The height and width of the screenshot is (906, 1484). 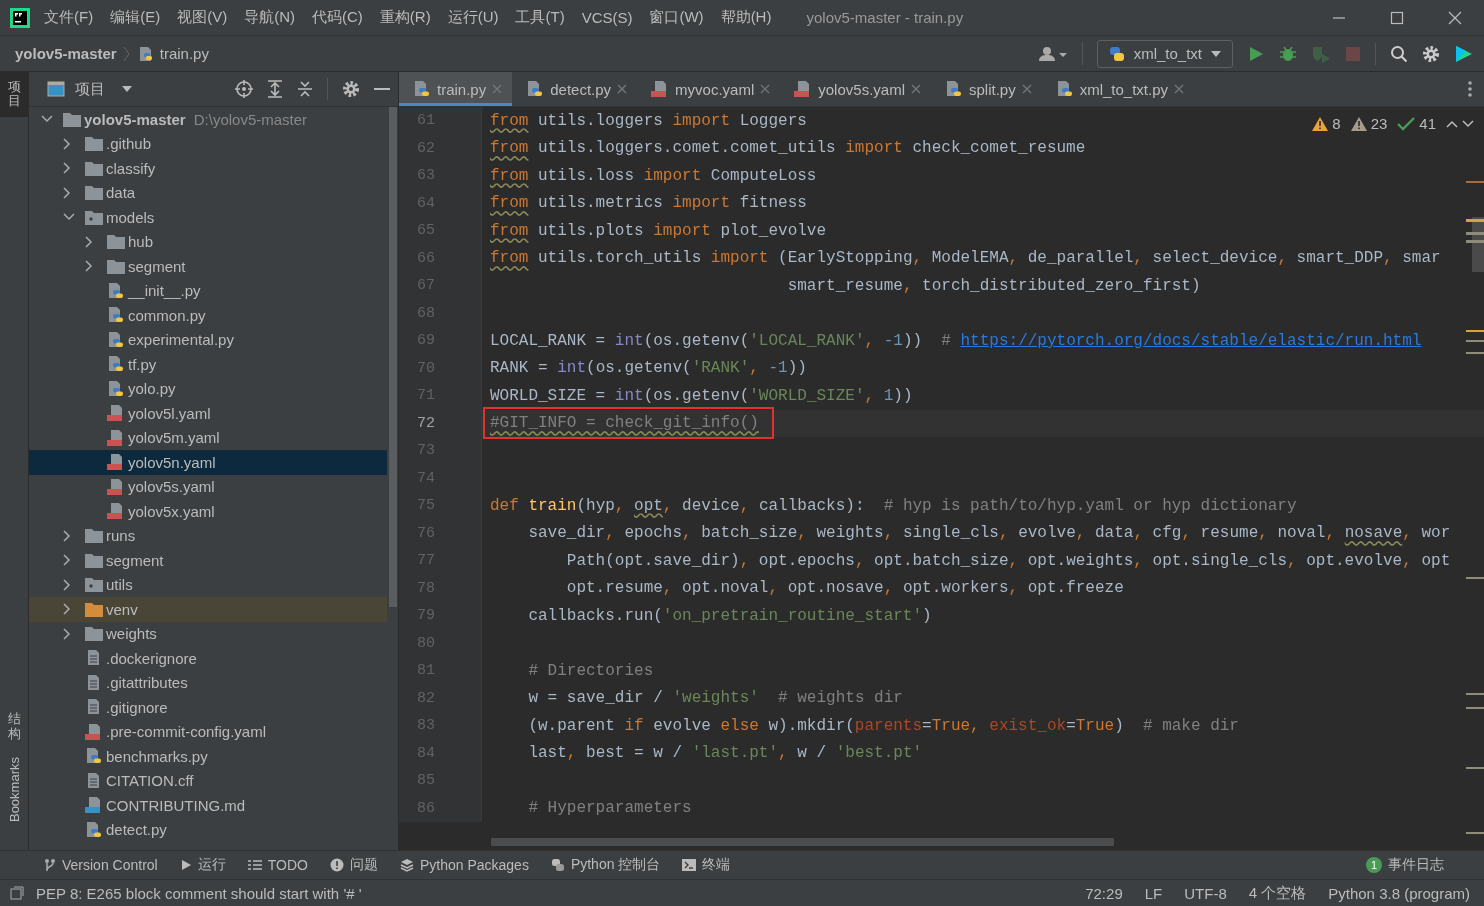 What do you see at coordinates (1399, 53) in the screenshot?
I see `search-icon` at bounding box center [1399, 53].